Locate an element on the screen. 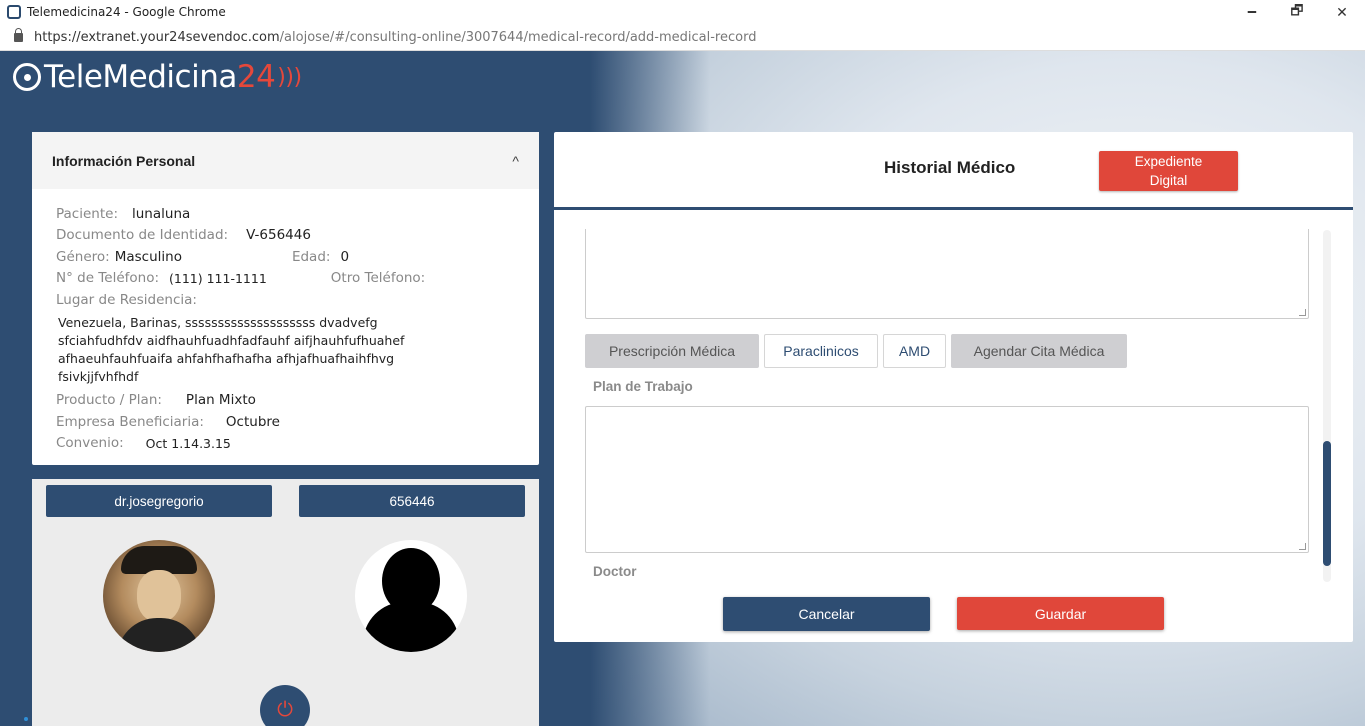  logo-number: 24 is located at coordinates (256, 77).